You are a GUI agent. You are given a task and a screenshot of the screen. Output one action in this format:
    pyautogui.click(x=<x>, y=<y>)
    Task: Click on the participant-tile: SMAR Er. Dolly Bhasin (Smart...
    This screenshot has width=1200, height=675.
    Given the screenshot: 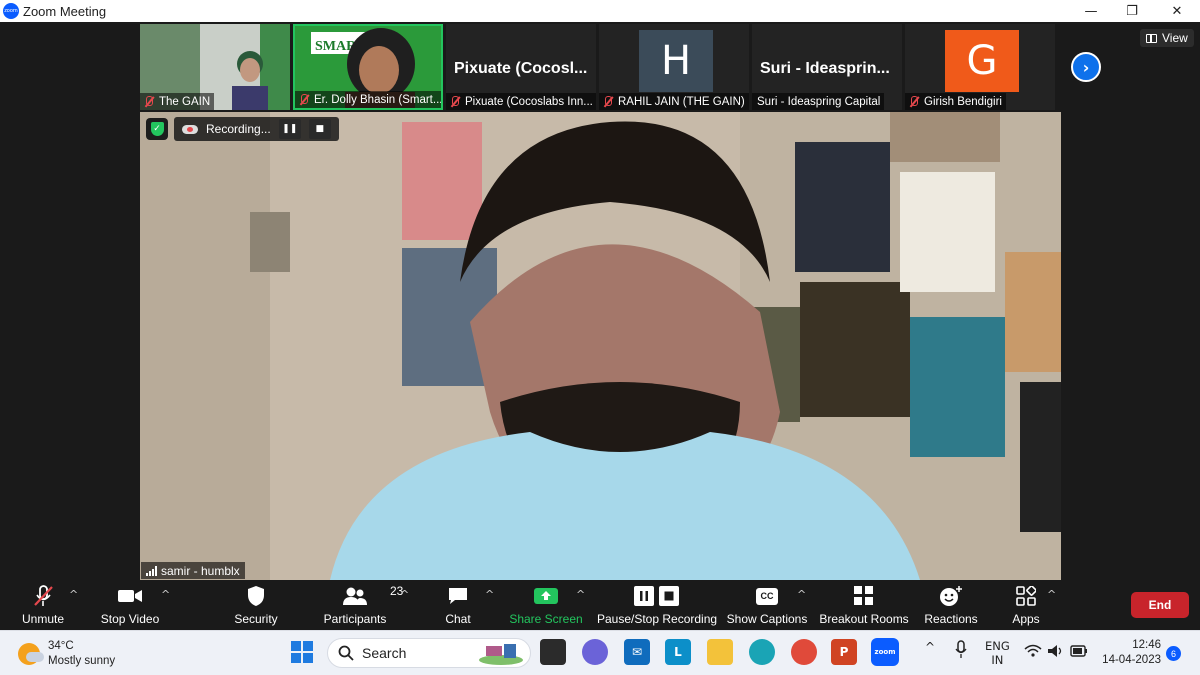 What is the action you would take?
    pyautogui.click(x=368, y=67)
    